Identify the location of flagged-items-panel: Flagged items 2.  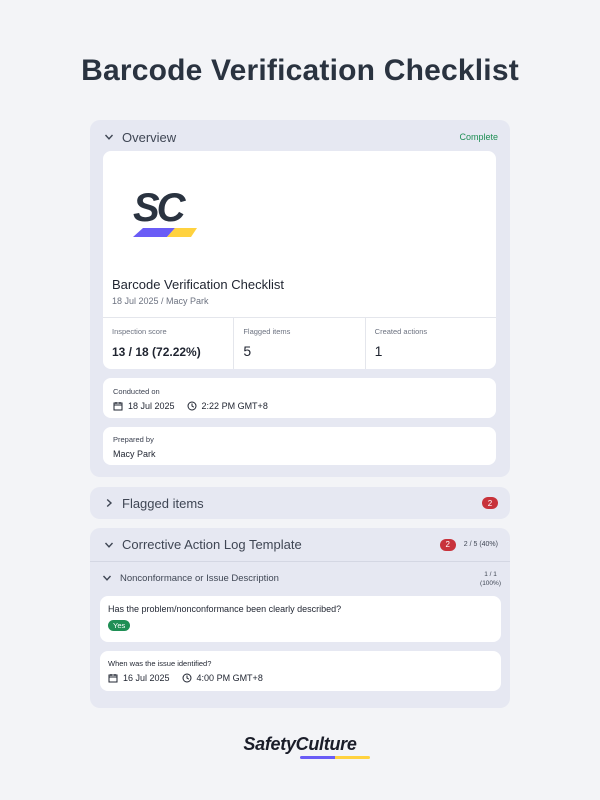
(300, 503).